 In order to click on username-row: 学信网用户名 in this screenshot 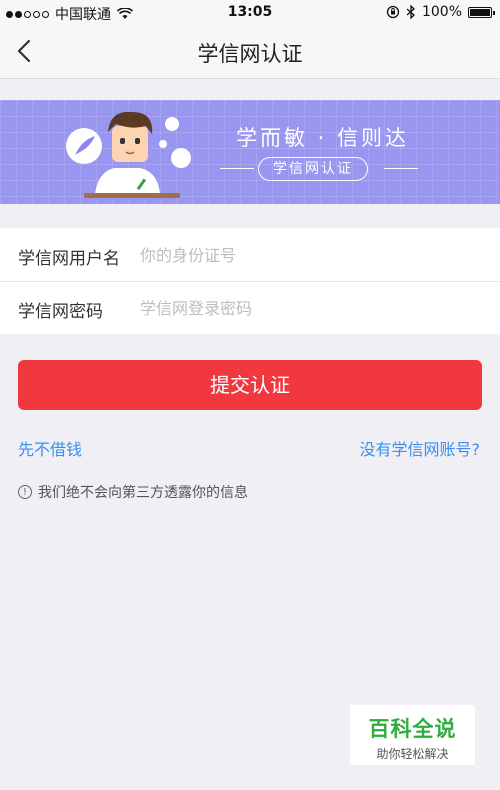, I will do `click(250, 255)`.